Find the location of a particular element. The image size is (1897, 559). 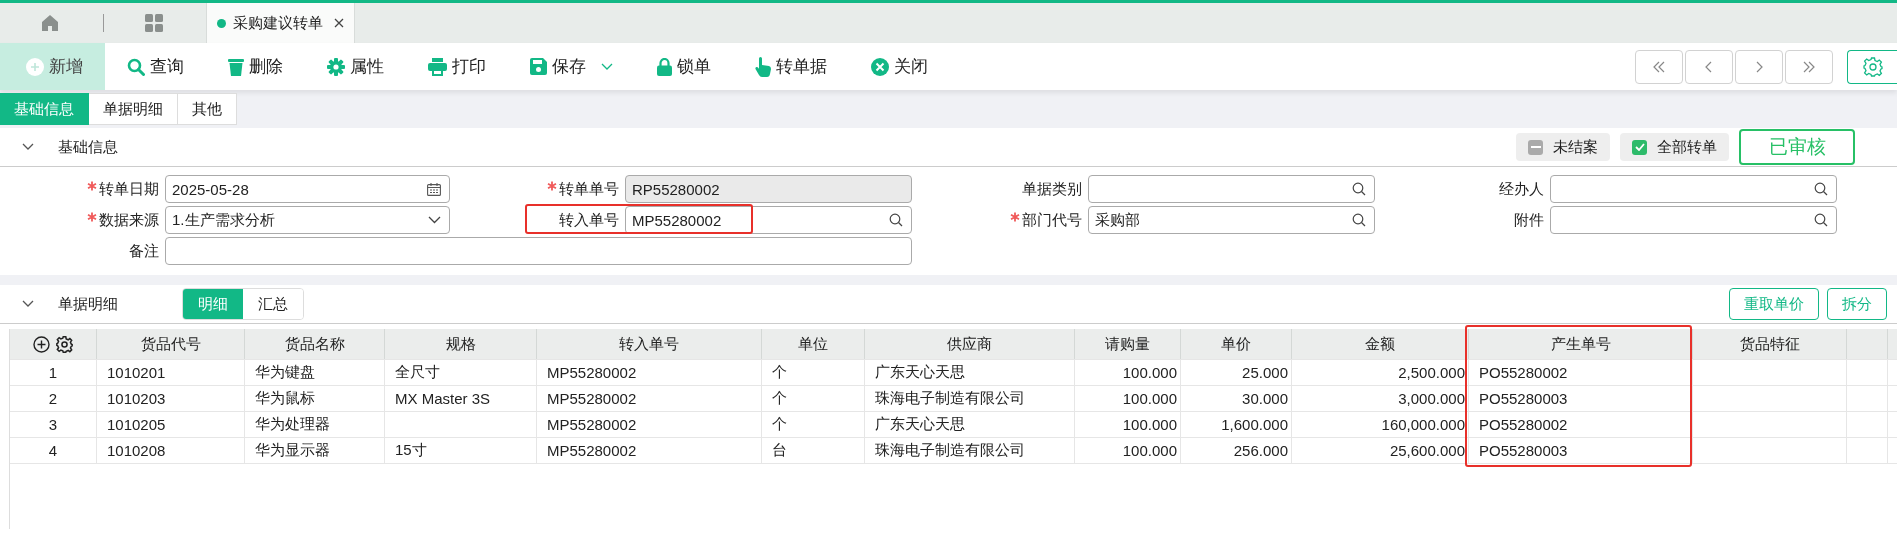

approval-status: 已审核 is located at coordinates (1797, 147).